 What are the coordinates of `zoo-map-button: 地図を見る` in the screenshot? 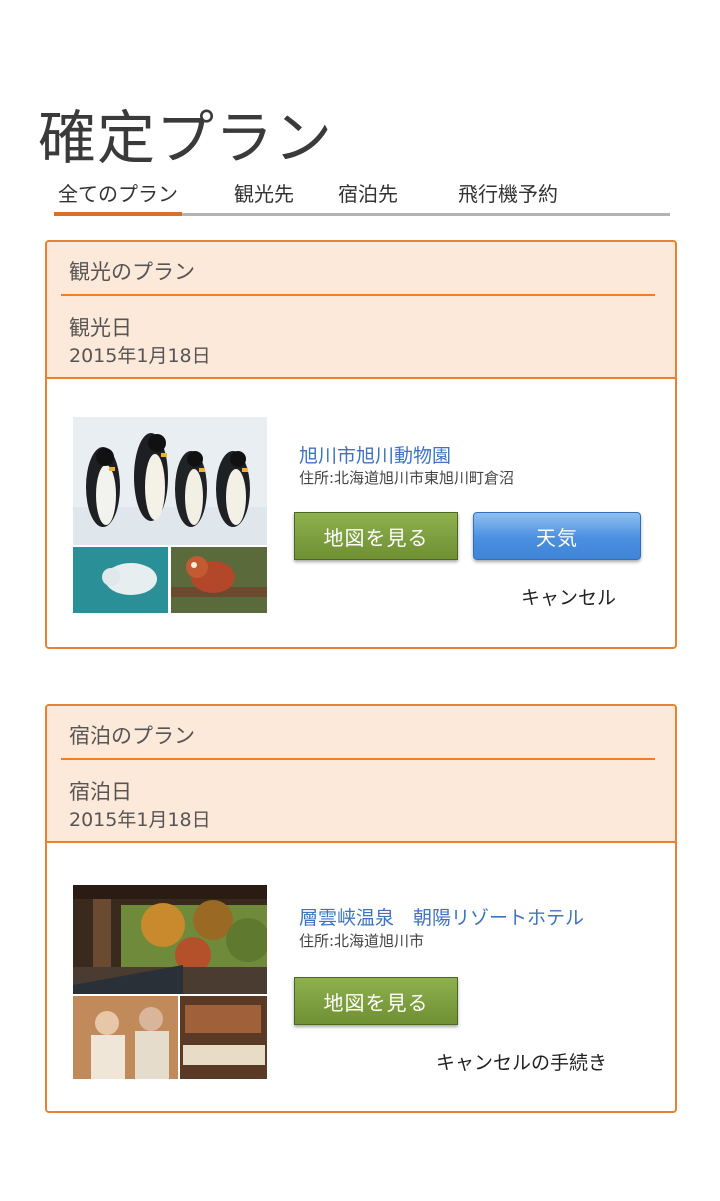 It's located at (376, 536).